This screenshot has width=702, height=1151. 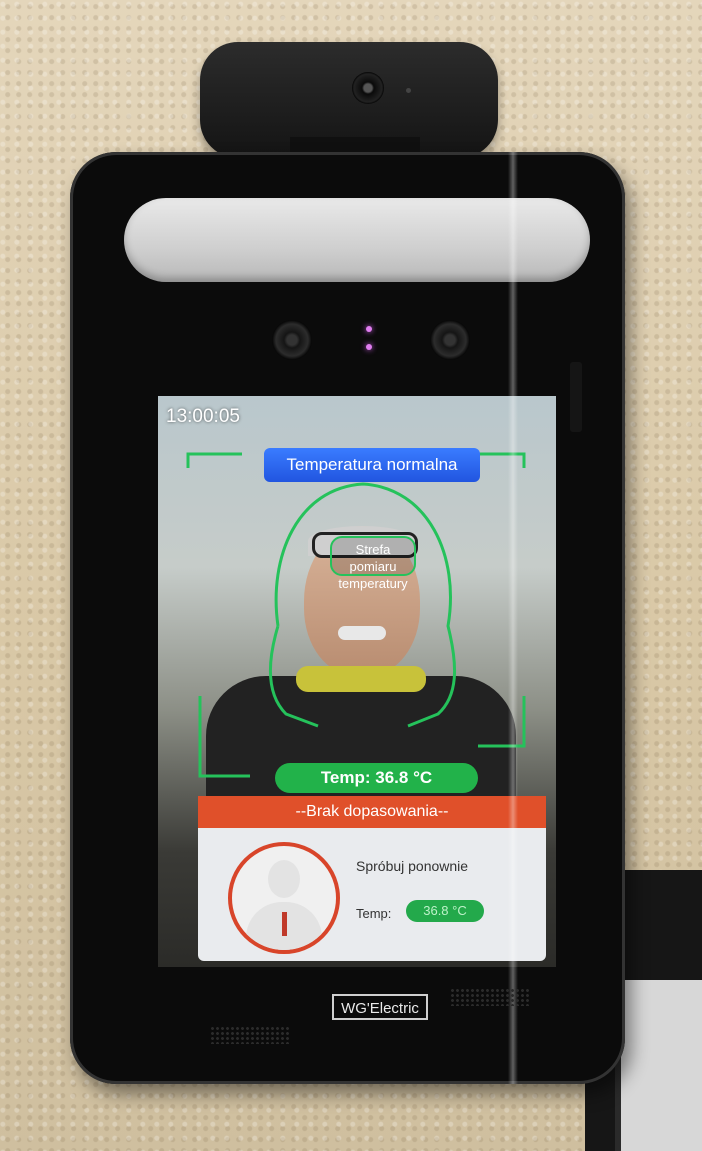 I want to click on ir-sensor-left-icon, so click(x=292, y=340).